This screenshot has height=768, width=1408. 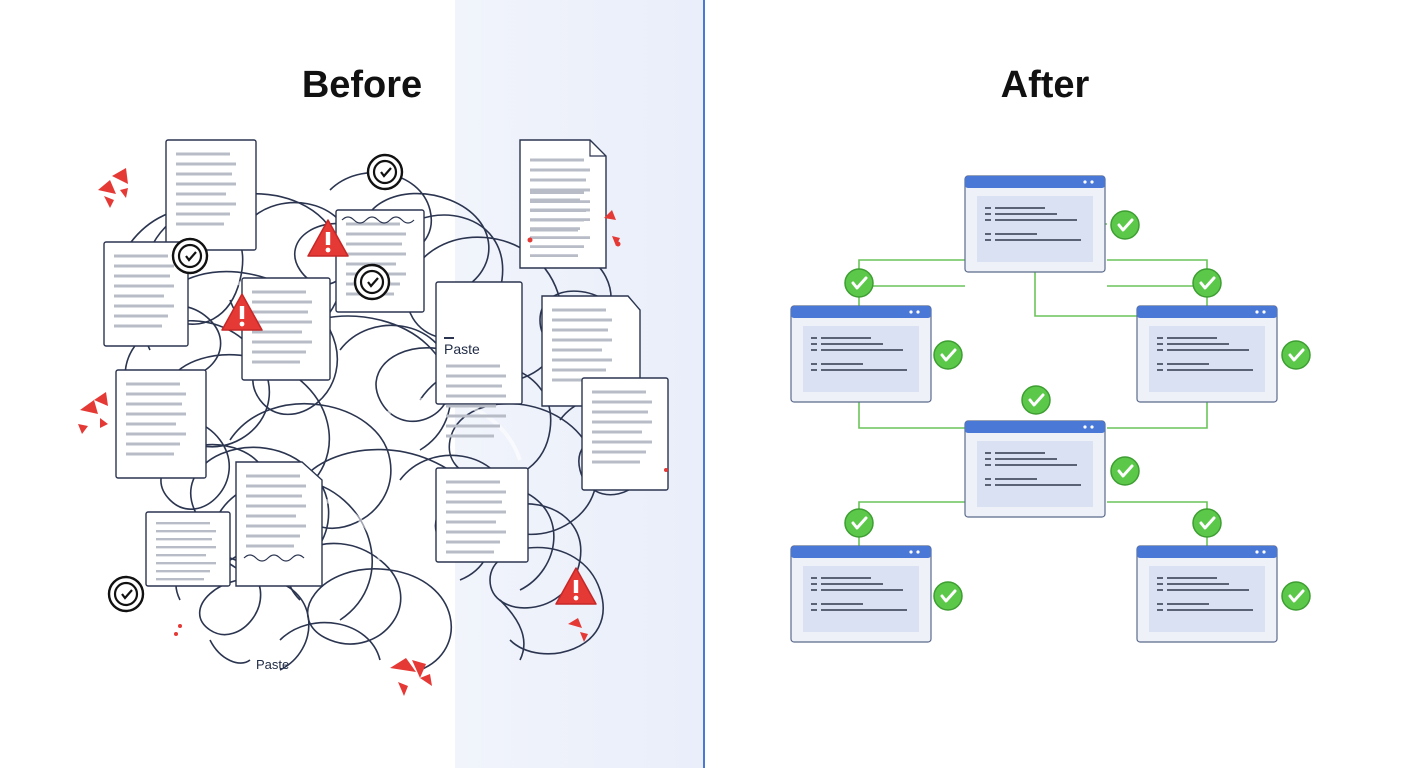 I want to click on warning-icon, so click(x=576, y=586).